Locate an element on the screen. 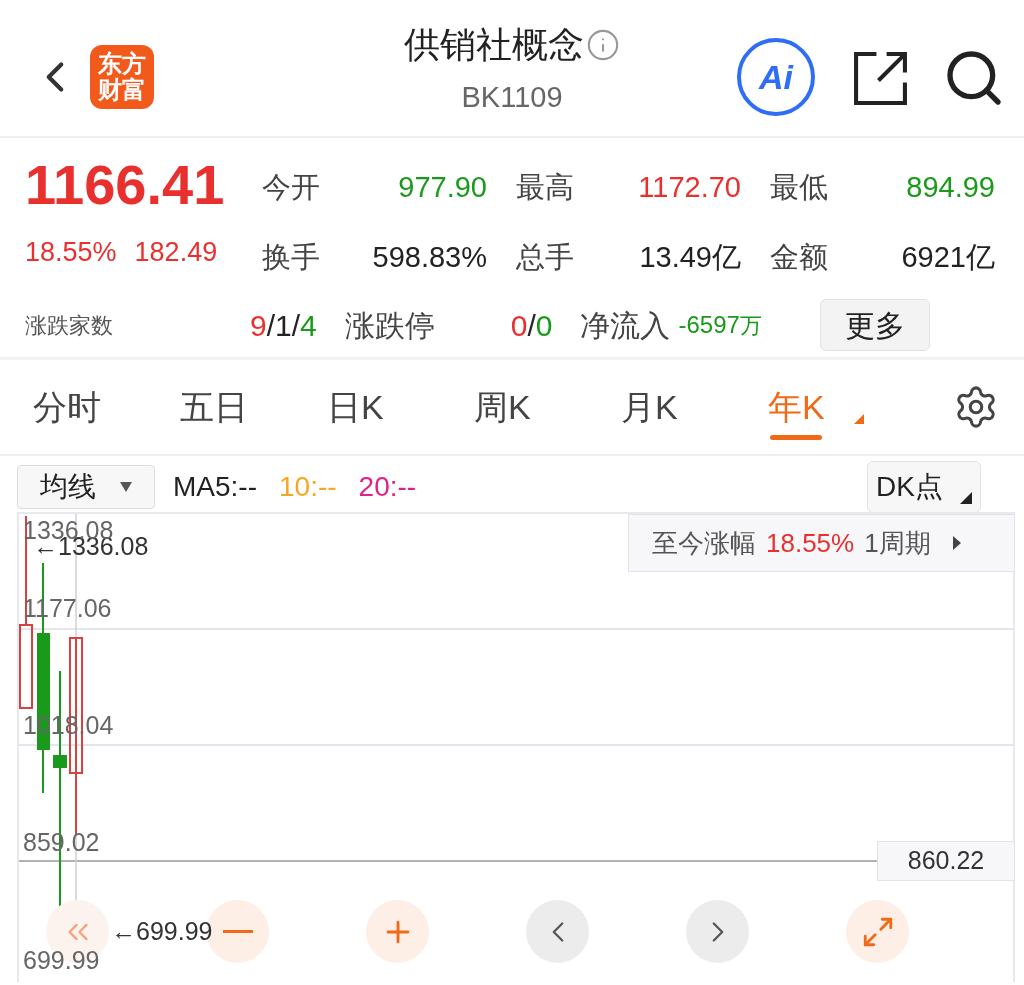 The width and height of the screenshot is (1024, 985). stat-value: 13.49亿 is located at coordinates (690, 257).